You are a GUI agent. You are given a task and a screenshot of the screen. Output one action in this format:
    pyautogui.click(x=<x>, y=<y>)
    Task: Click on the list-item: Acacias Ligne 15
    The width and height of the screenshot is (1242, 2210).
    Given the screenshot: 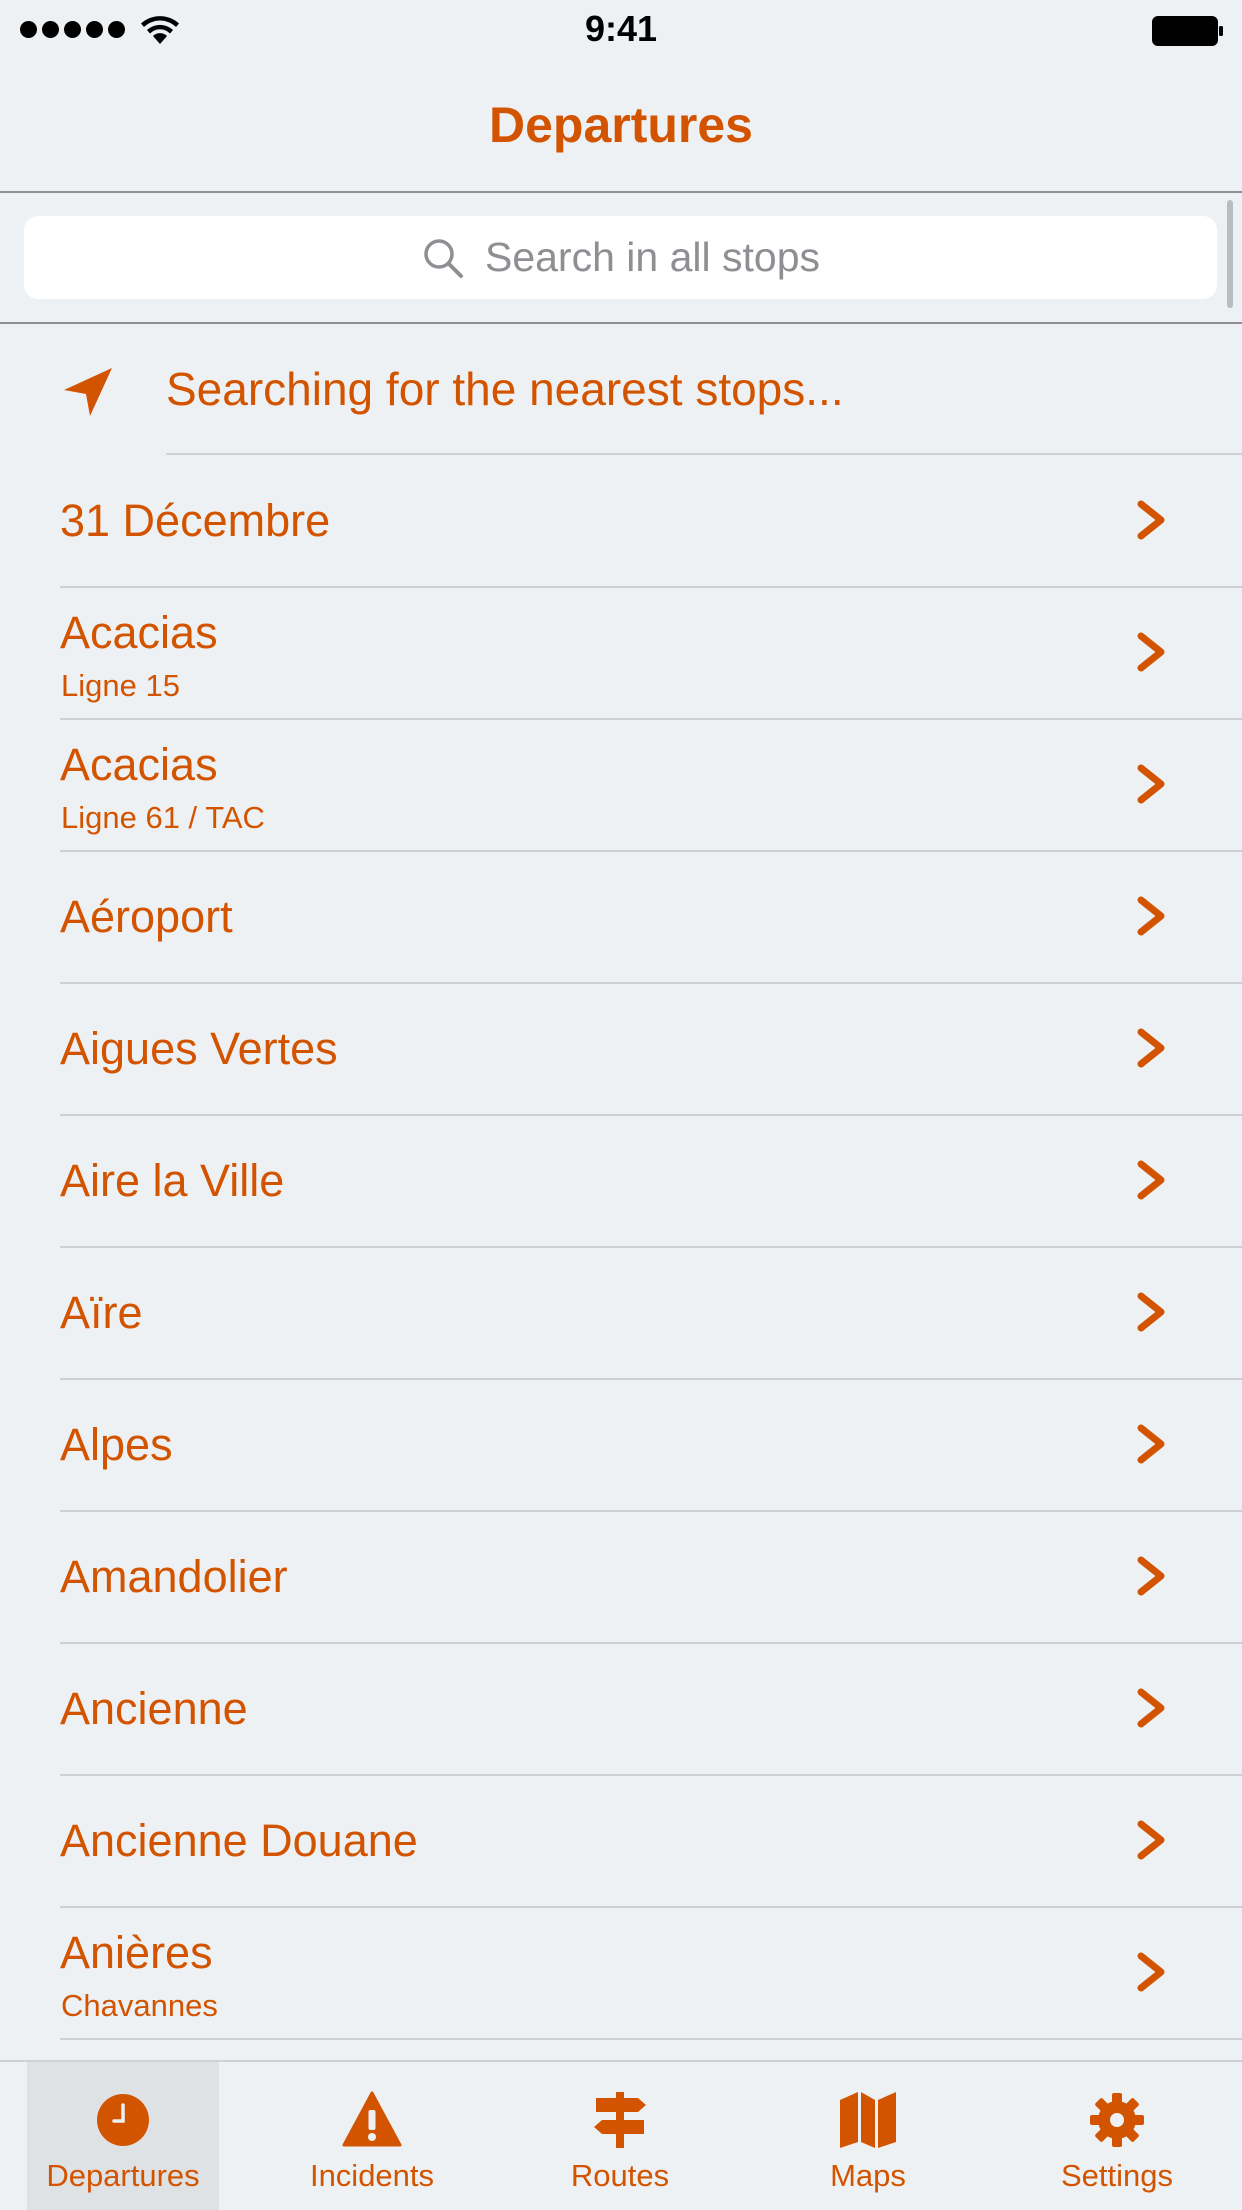 What is the action you would take?
    pyautogui.click(x=621, y=654)
    